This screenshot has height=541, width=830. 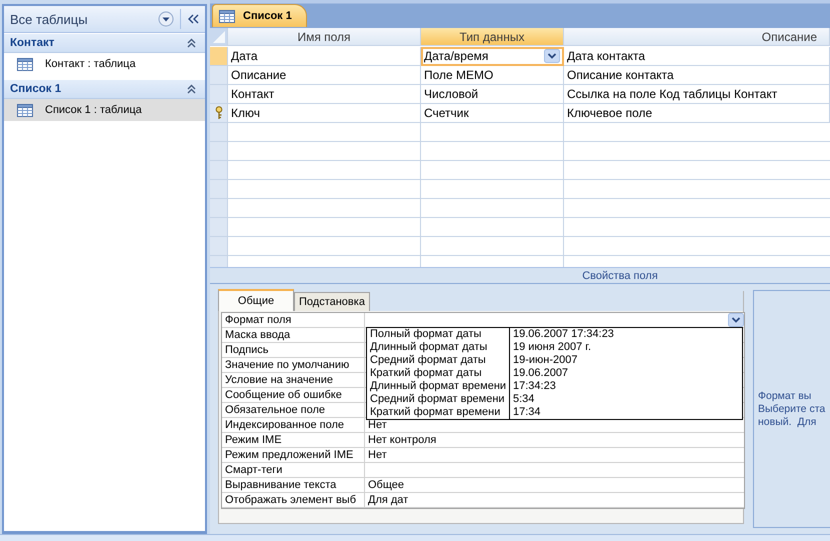 I want to click on row-selector, so click(x=219, y=113).